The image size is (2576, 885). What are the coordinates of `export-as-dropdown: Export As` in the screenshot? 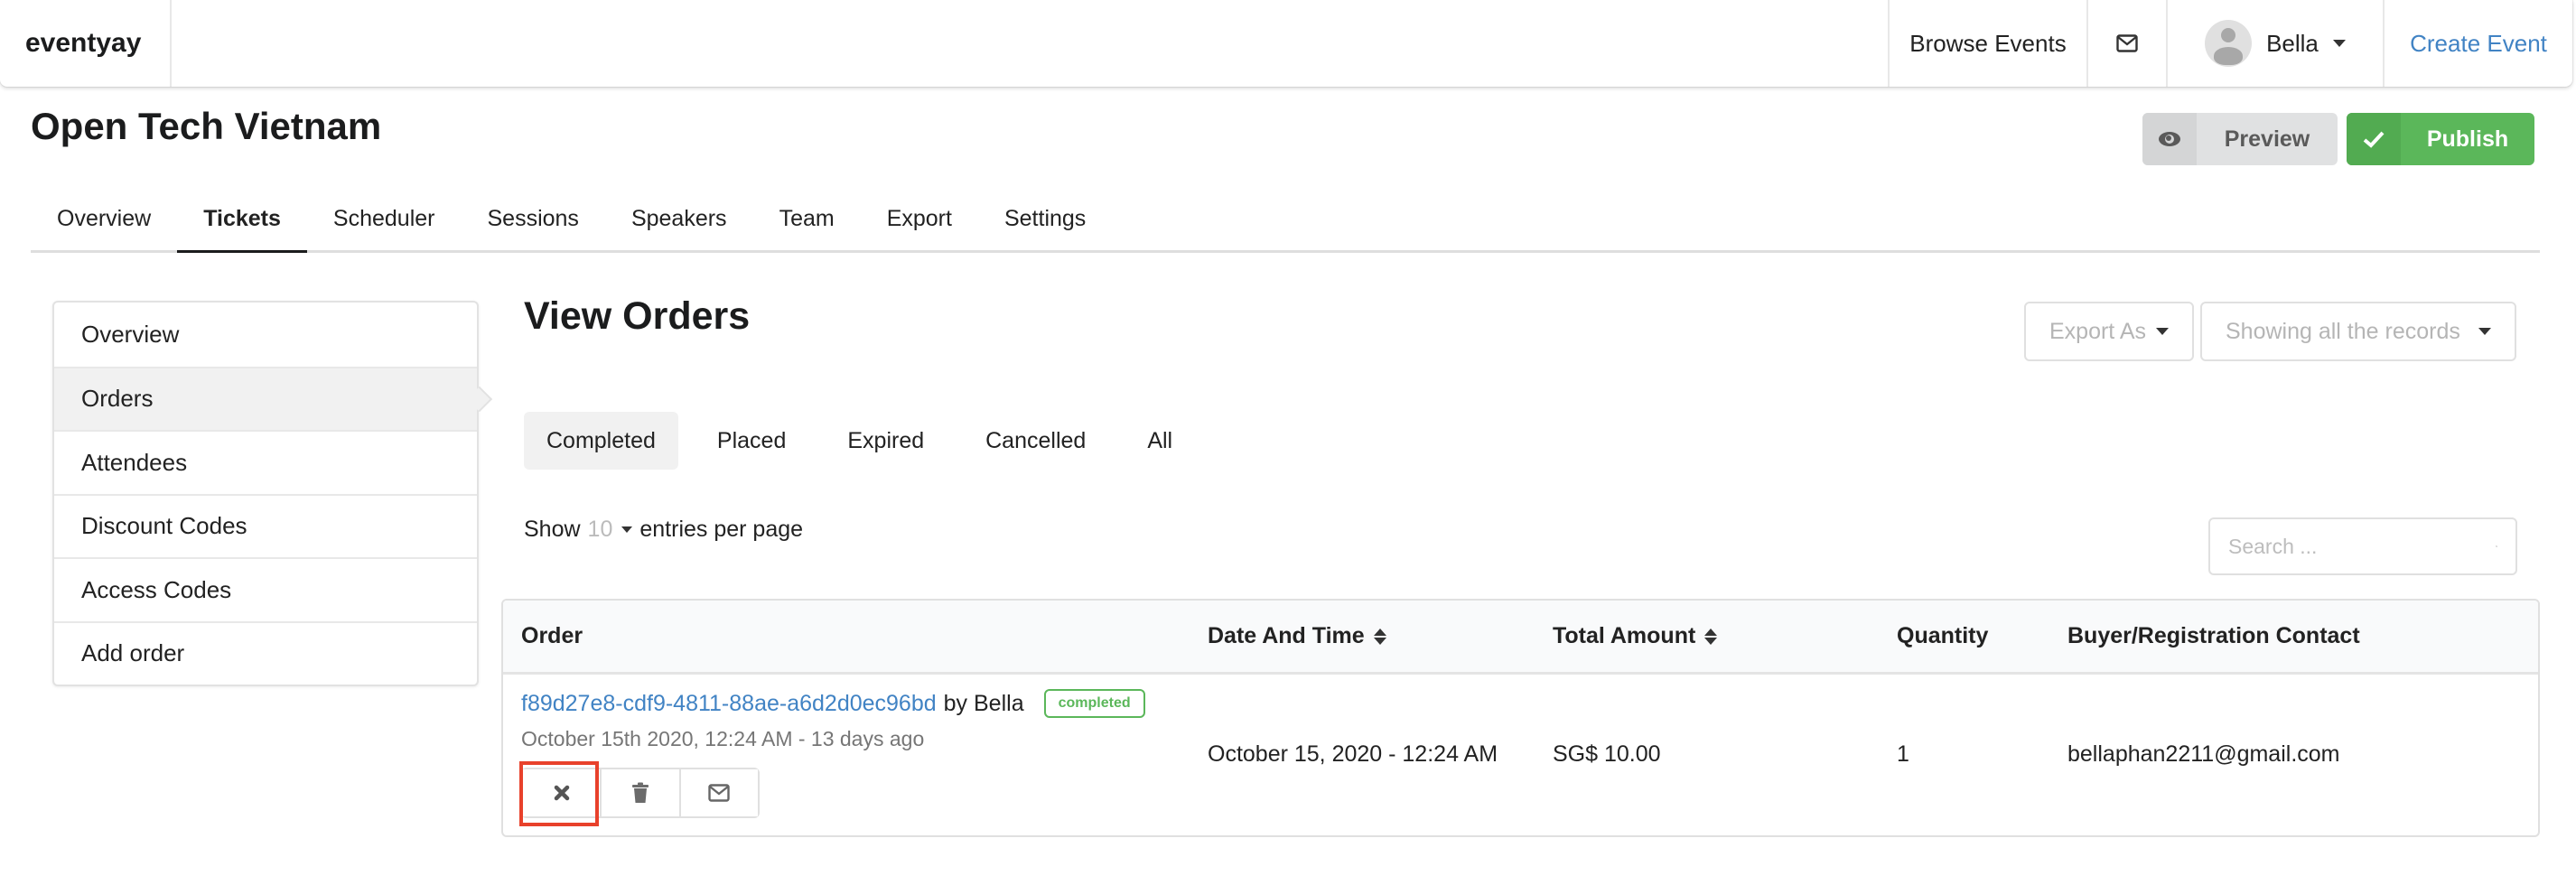 It's located at (2109, 331).